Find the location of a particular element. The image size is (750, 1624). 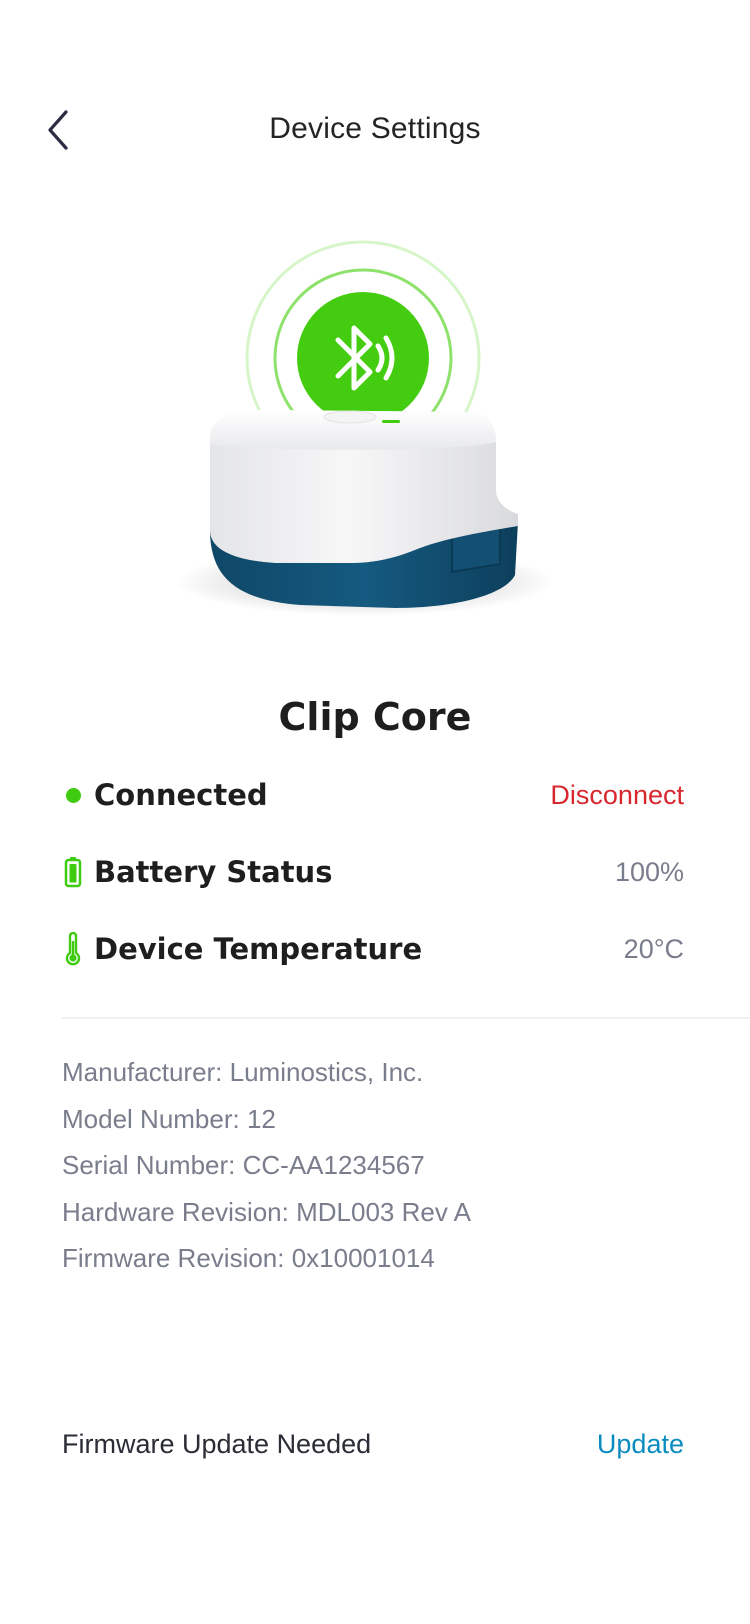

device-temperature-label: Device Temperature is located at coordinates (258, 949).